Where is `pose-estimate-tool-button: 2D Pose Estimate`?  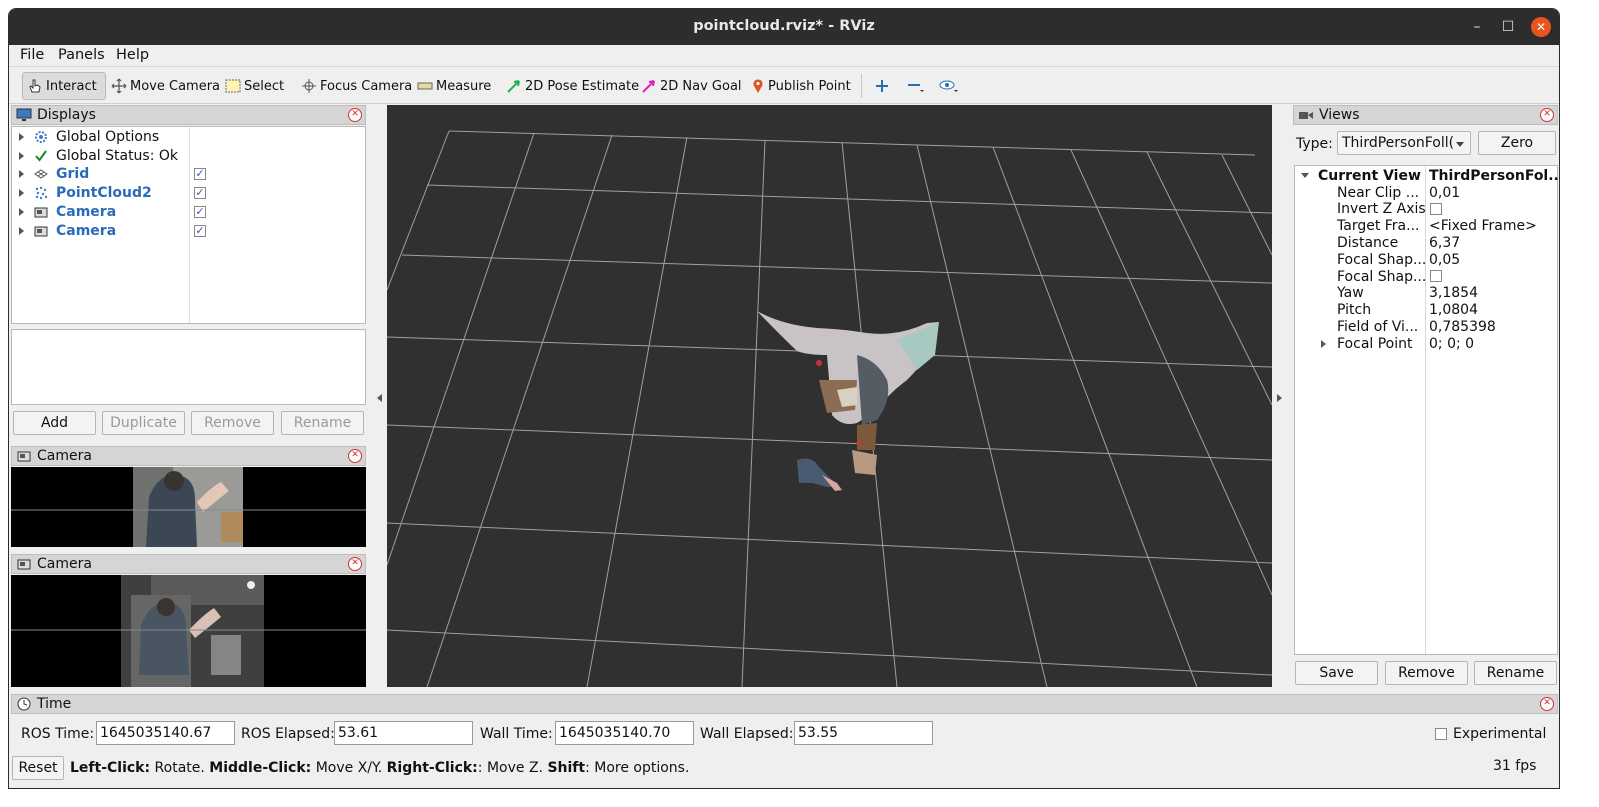
pose-estimate-tool-button: 2D Pose Estimate is located at coordinates (572, 86).